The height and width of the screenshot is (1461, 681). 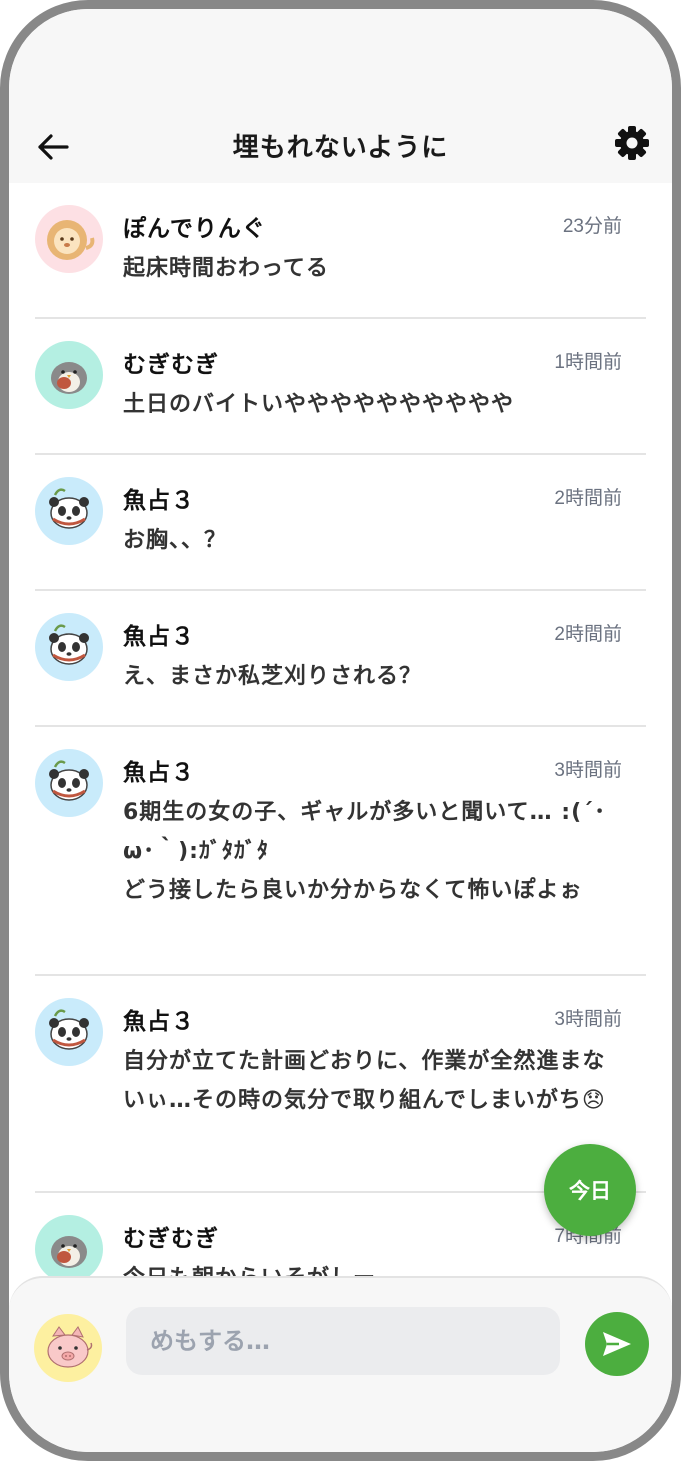 What do you see at coordinates (340, 387) in the screenshot?
I see `list-item: むぎむぎ 1時間前 土日のバイトいやややややややややや` at bounding box center [340, 387].